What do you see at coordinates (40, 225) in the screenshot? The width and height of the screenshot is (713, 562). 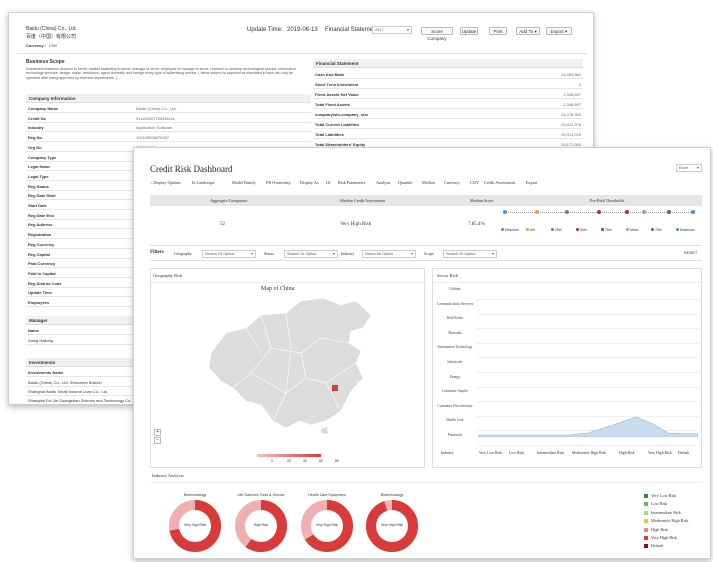 I see `row-label: Reg Address` at bounding box center [40, 225].